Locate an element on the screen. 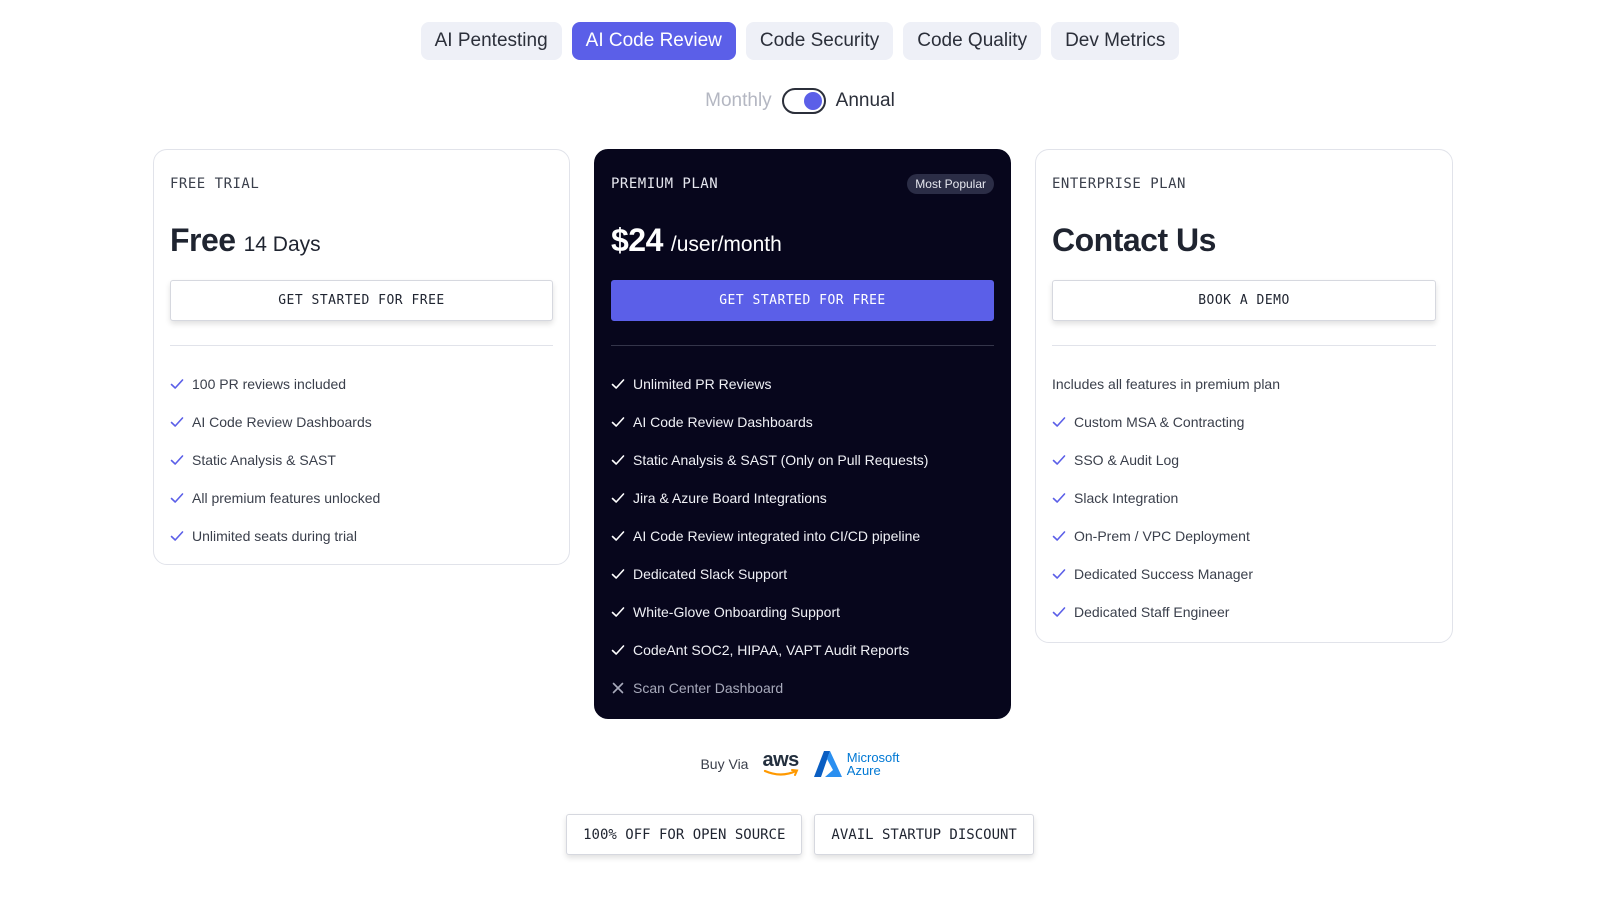 This screenshot has height=900, width=1600. feature-label: Dedicated Staff Engineer is located at coordinates (1152, 612).